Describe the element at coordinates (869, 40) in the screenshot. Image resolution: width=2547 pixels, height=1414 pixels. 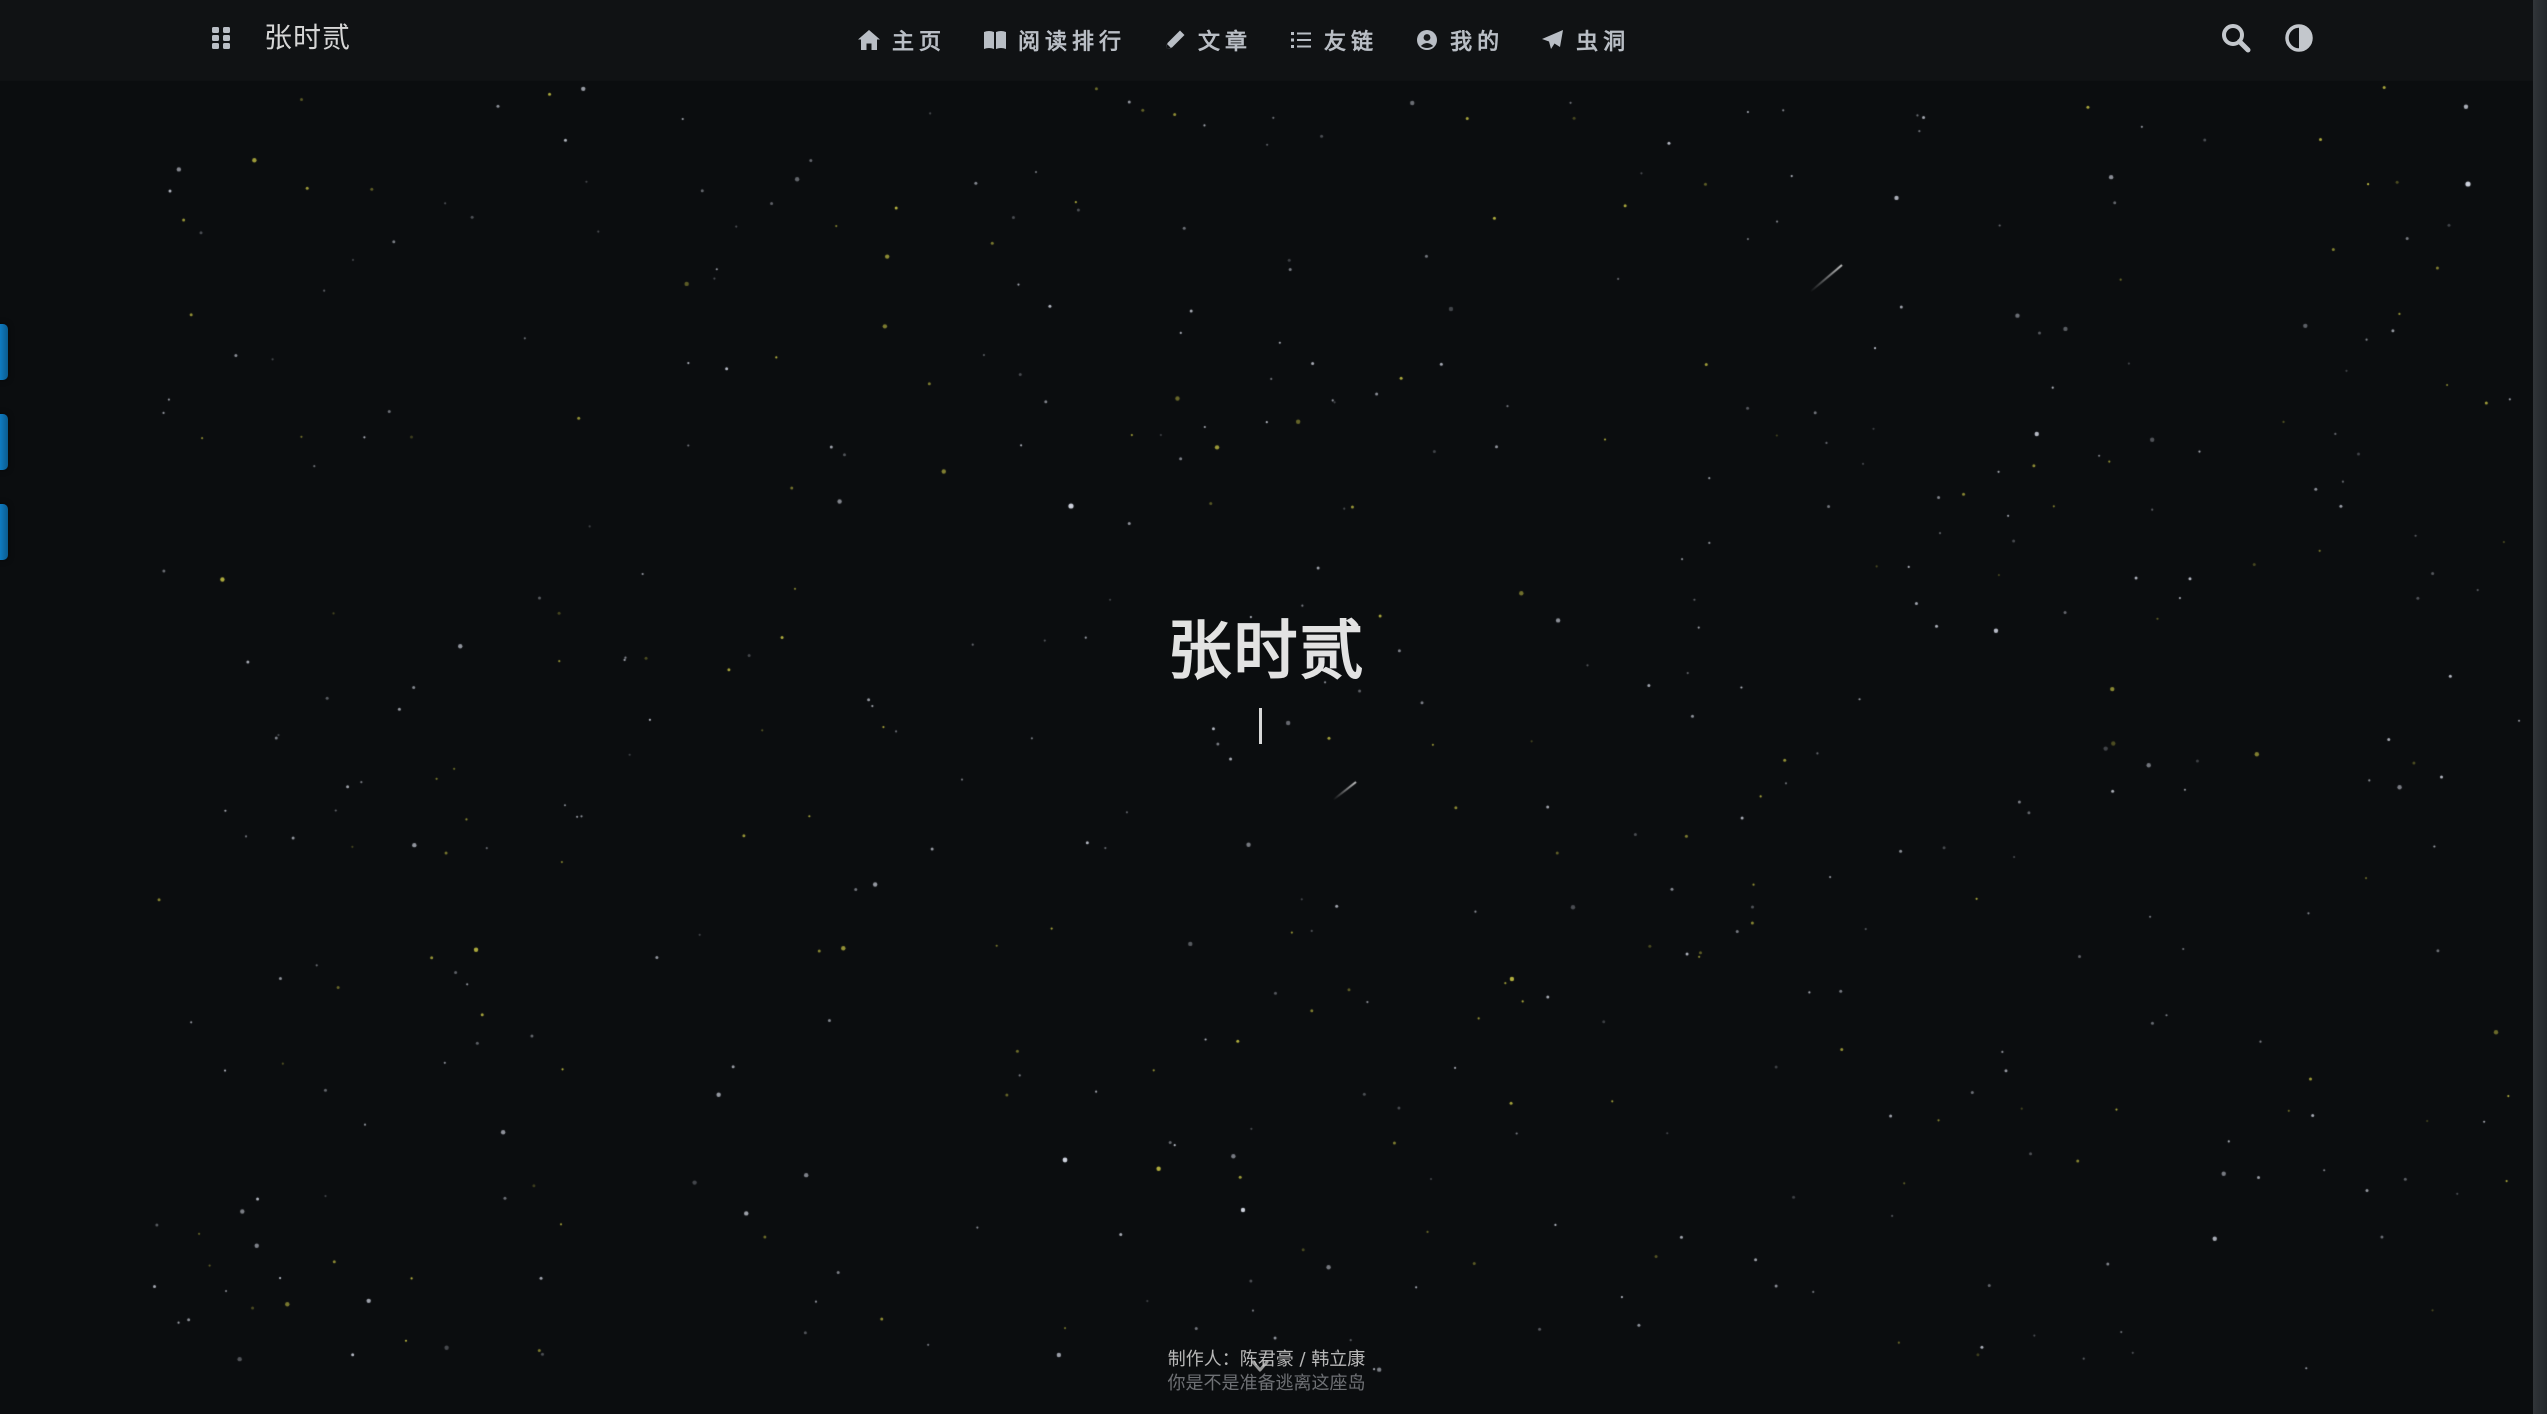
I see `home-icon` at that location.